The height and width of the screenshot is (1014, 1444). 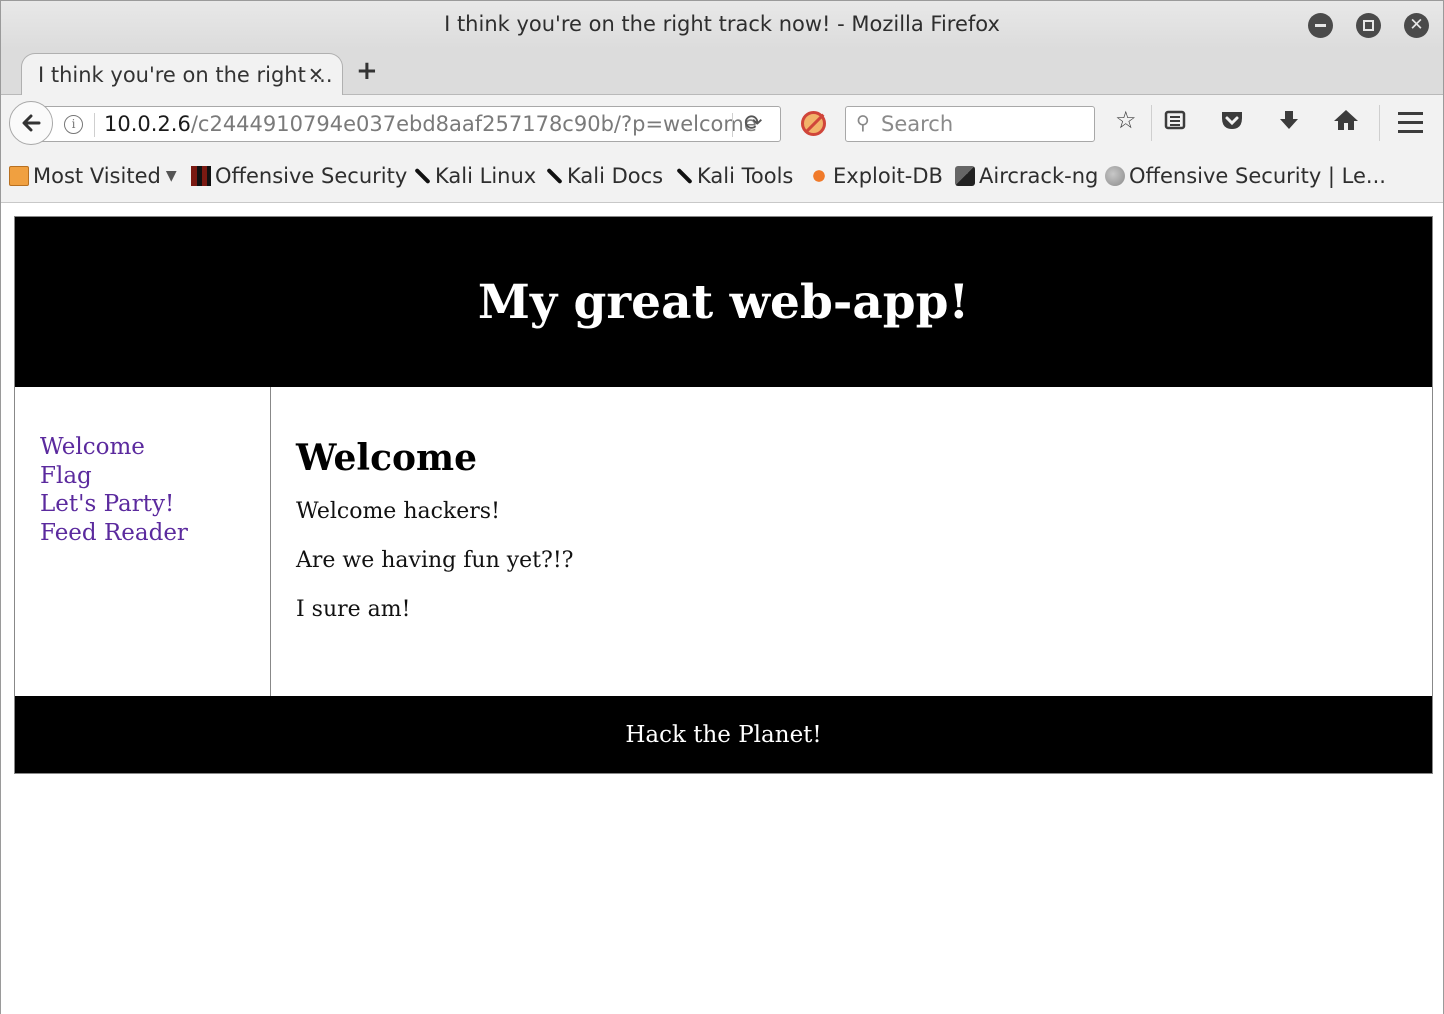 I want to click on home-shape-icon, so click(x=1346, y=120).